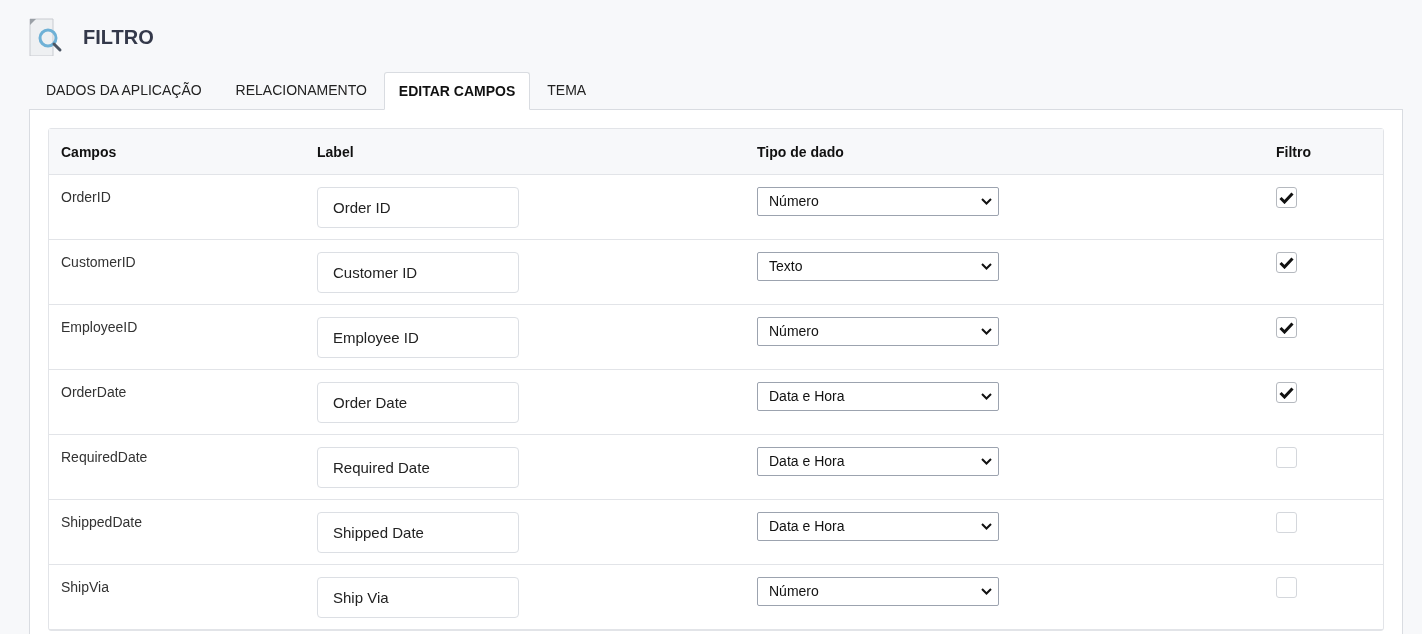  I want to click on column-header: Filtro, so click(1293, 151).